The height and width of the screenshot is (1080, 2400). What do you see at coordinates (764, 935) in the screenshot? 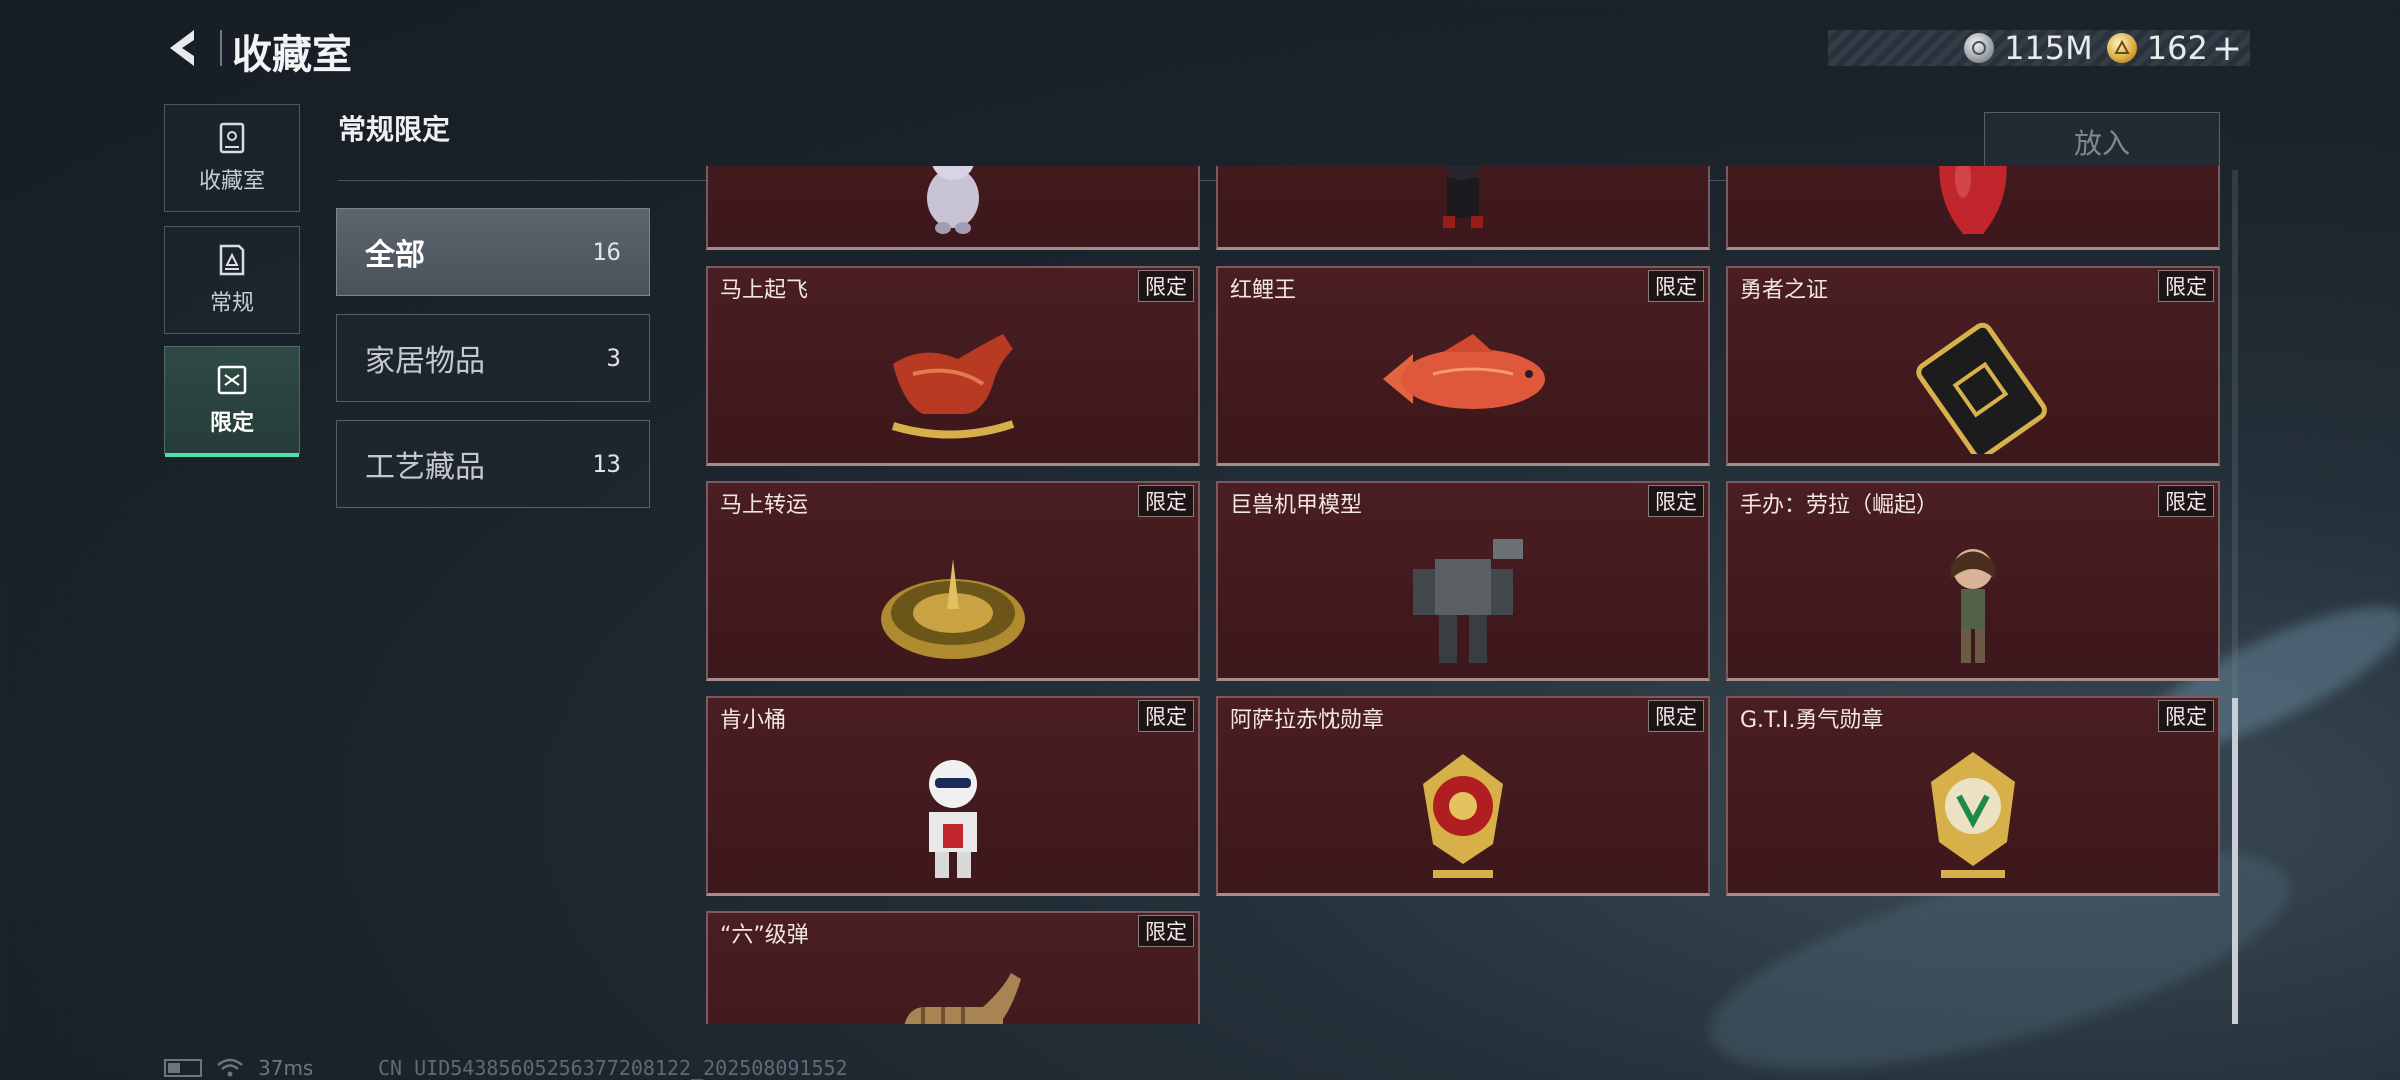
I see `card-name: “六”级弹` at bounding box center [764, 935].